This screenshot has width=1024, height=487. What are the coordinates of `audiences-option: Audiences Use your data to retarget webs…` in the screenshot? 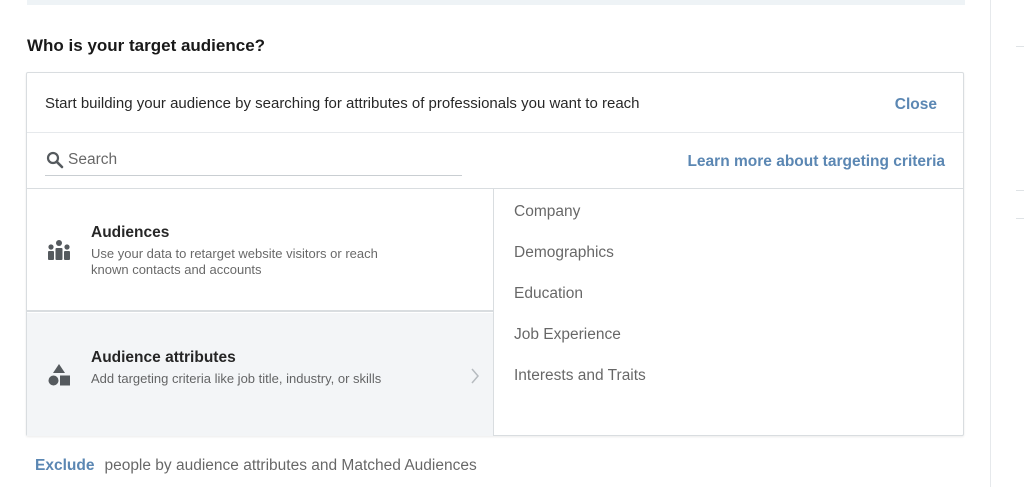 It's located at (260, 250).